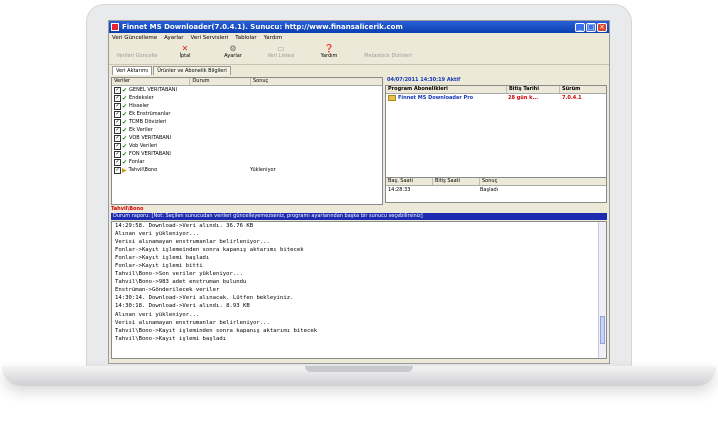 This screenshot has height=440, width=718. I want to click on refresh-icon, so click(137, 48).